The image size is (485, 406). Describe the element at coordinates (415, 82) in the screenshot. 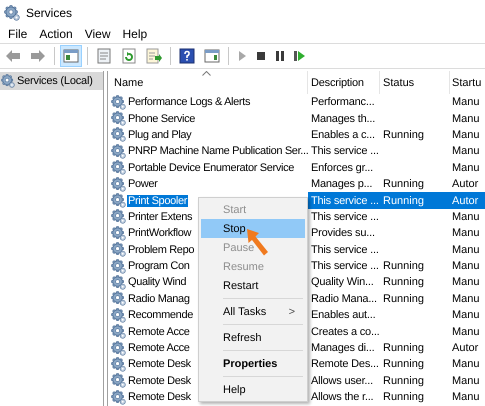

I see `column-header: Status` at that location.